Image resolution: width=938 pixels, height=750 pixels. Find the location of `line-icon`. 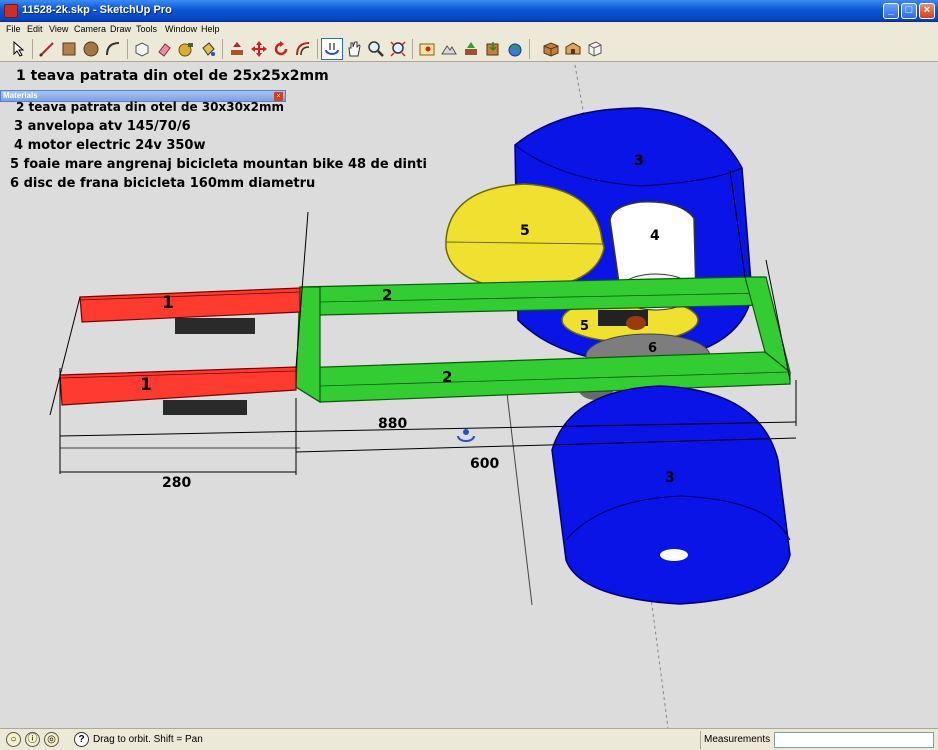

line-icon is located at coordinates (47, 49).